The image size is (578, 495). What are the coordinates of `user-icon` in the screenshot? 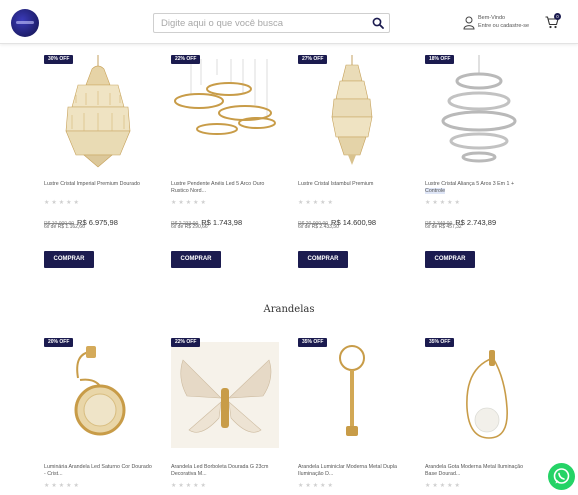 It's located at (469, 23).